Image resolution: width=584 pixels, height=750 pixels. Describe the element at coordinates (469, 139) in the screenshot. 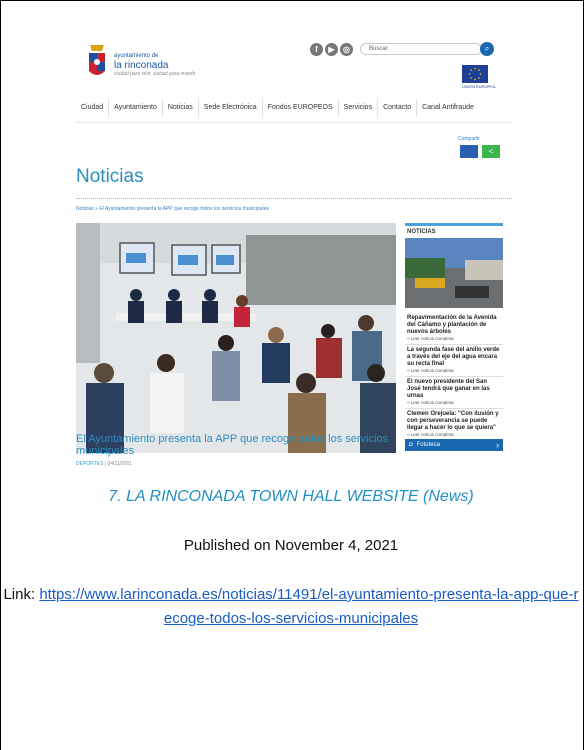

I see `share-label: Compartir` at that location.